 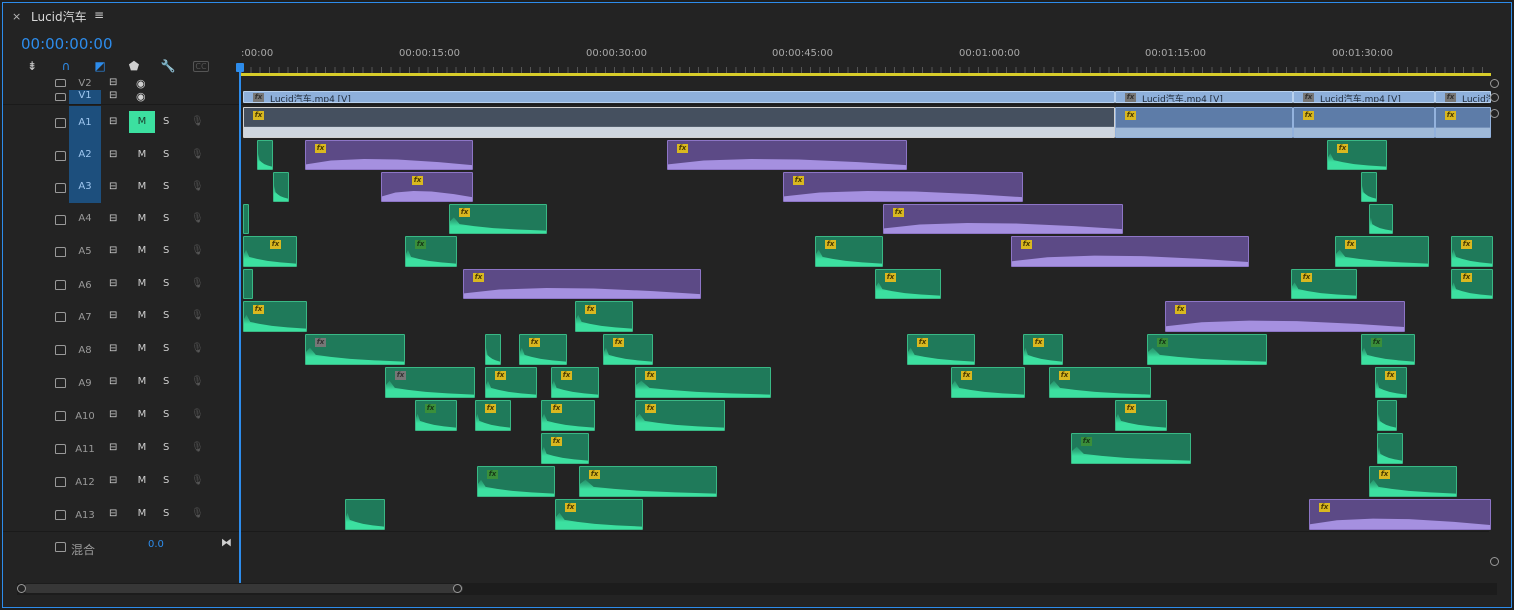 I want to click on snap-magnet-icon: ∩, so click(x=66, y=66).